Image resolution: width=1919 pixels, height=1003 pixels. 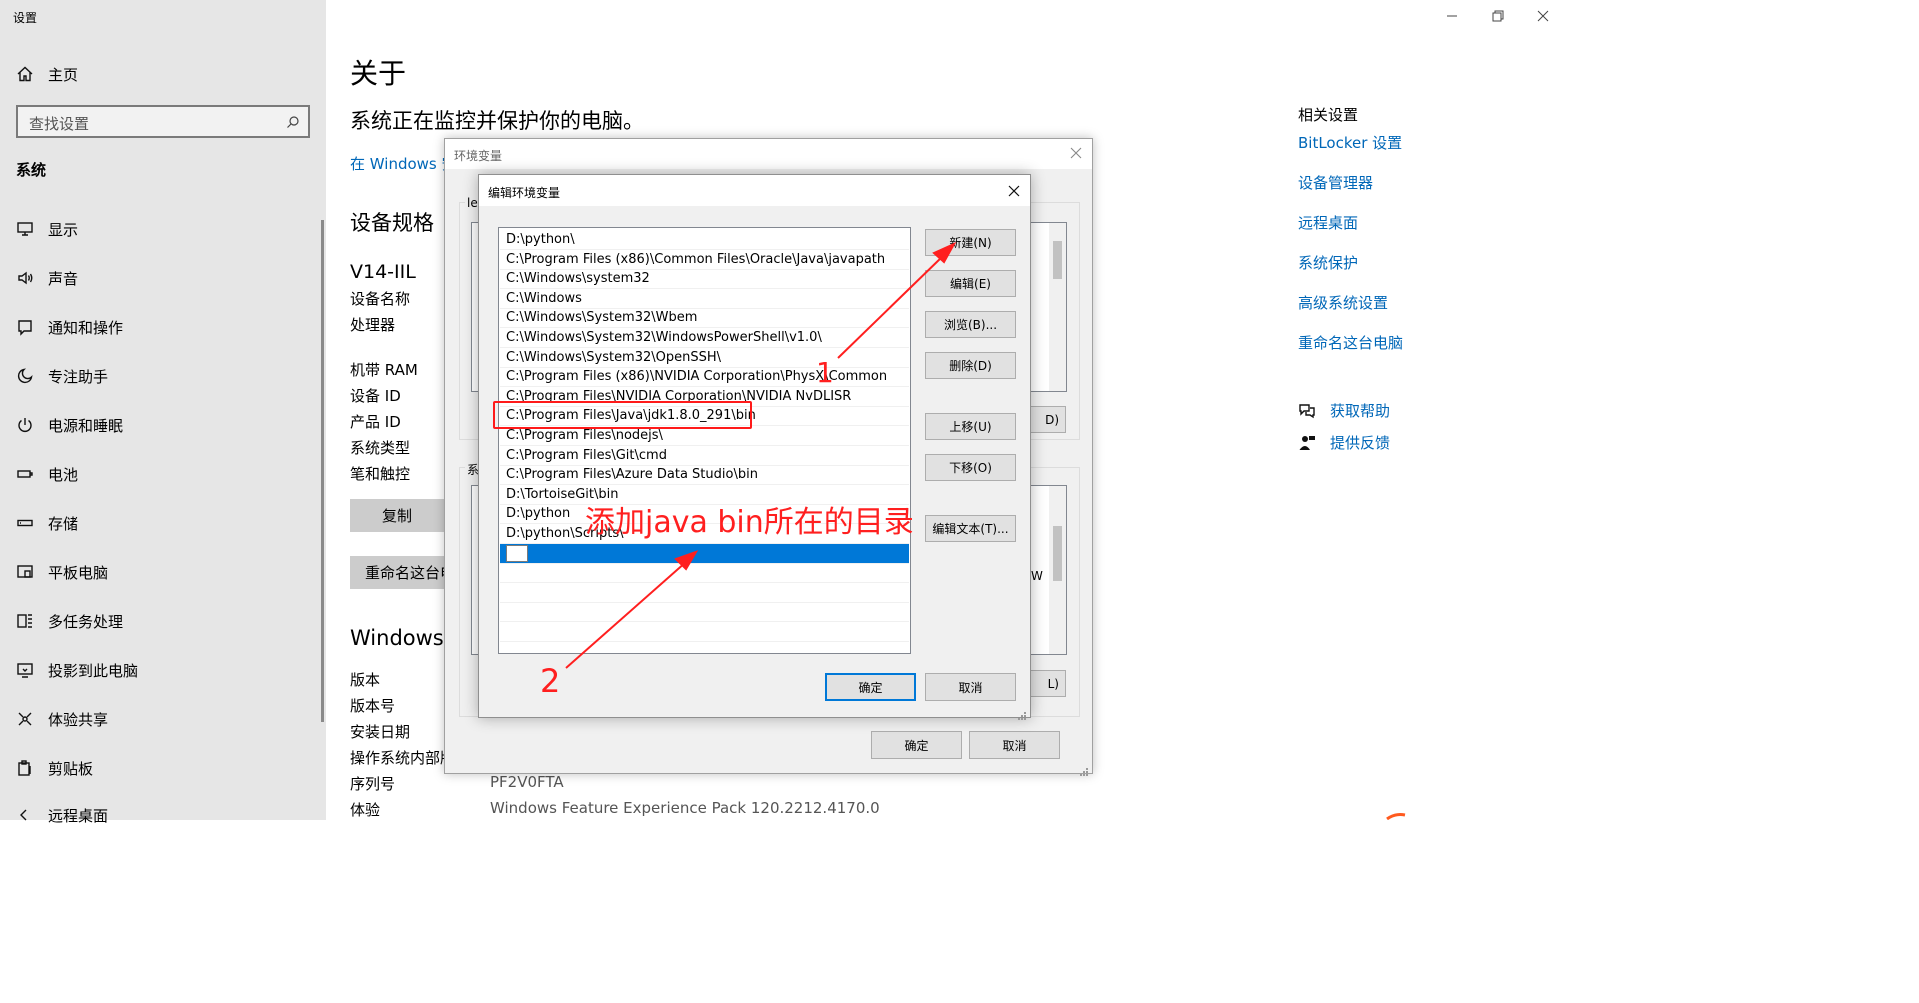 What do you see at coordinates (1343, 302) in the screenshot?
I see `advanced-system-settings-link: 高级系统设置` at bounding box center [1343, 302].